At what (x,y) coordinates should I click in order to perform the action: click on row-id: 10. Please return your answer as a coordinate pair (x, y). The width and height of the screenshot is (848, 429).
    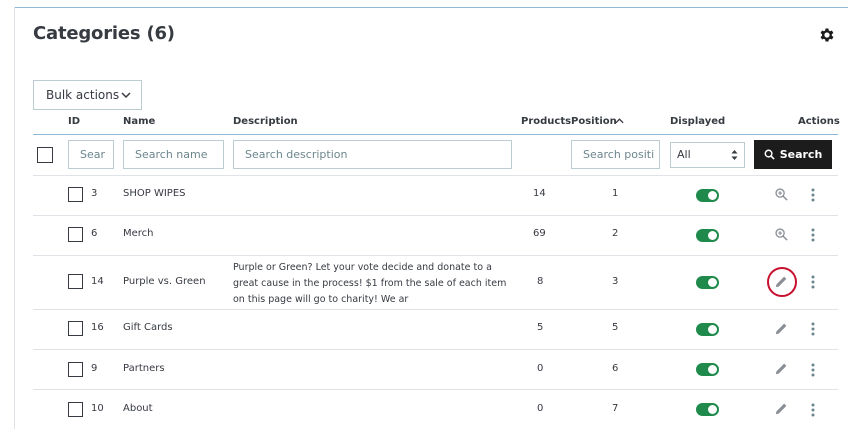
    Looking at the image, I should click on (97, 408).